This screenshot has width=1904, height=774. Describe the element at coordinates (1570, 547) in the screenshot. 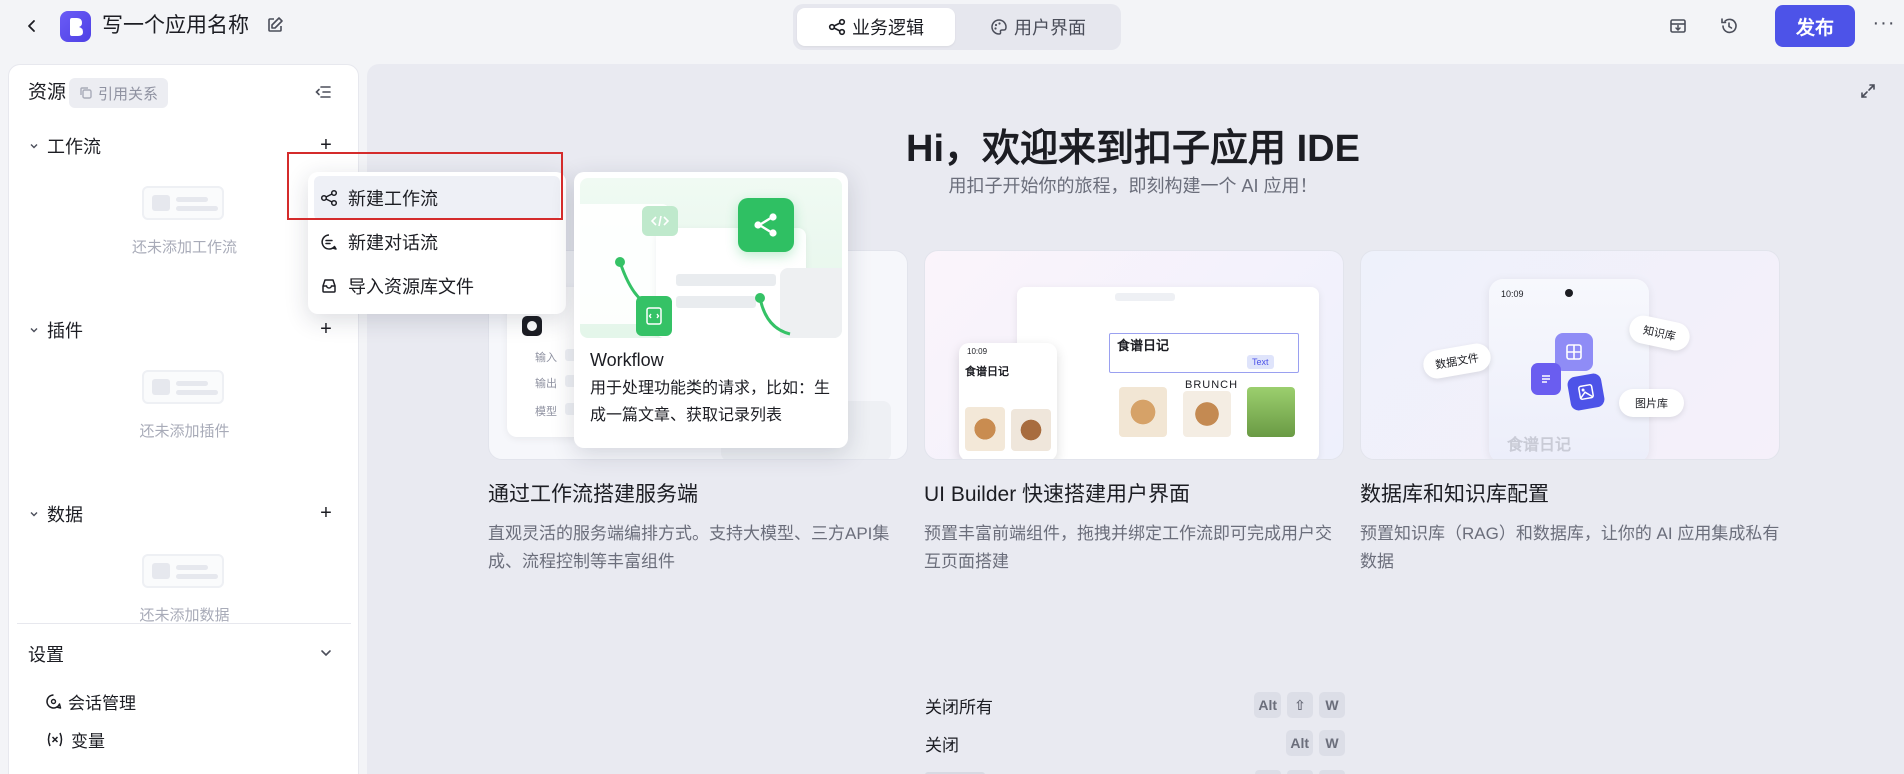

I see `feature-desc-database: 预置知识库（RAG）和数据库，让你的 AI 应用集成私有数据` at that location.